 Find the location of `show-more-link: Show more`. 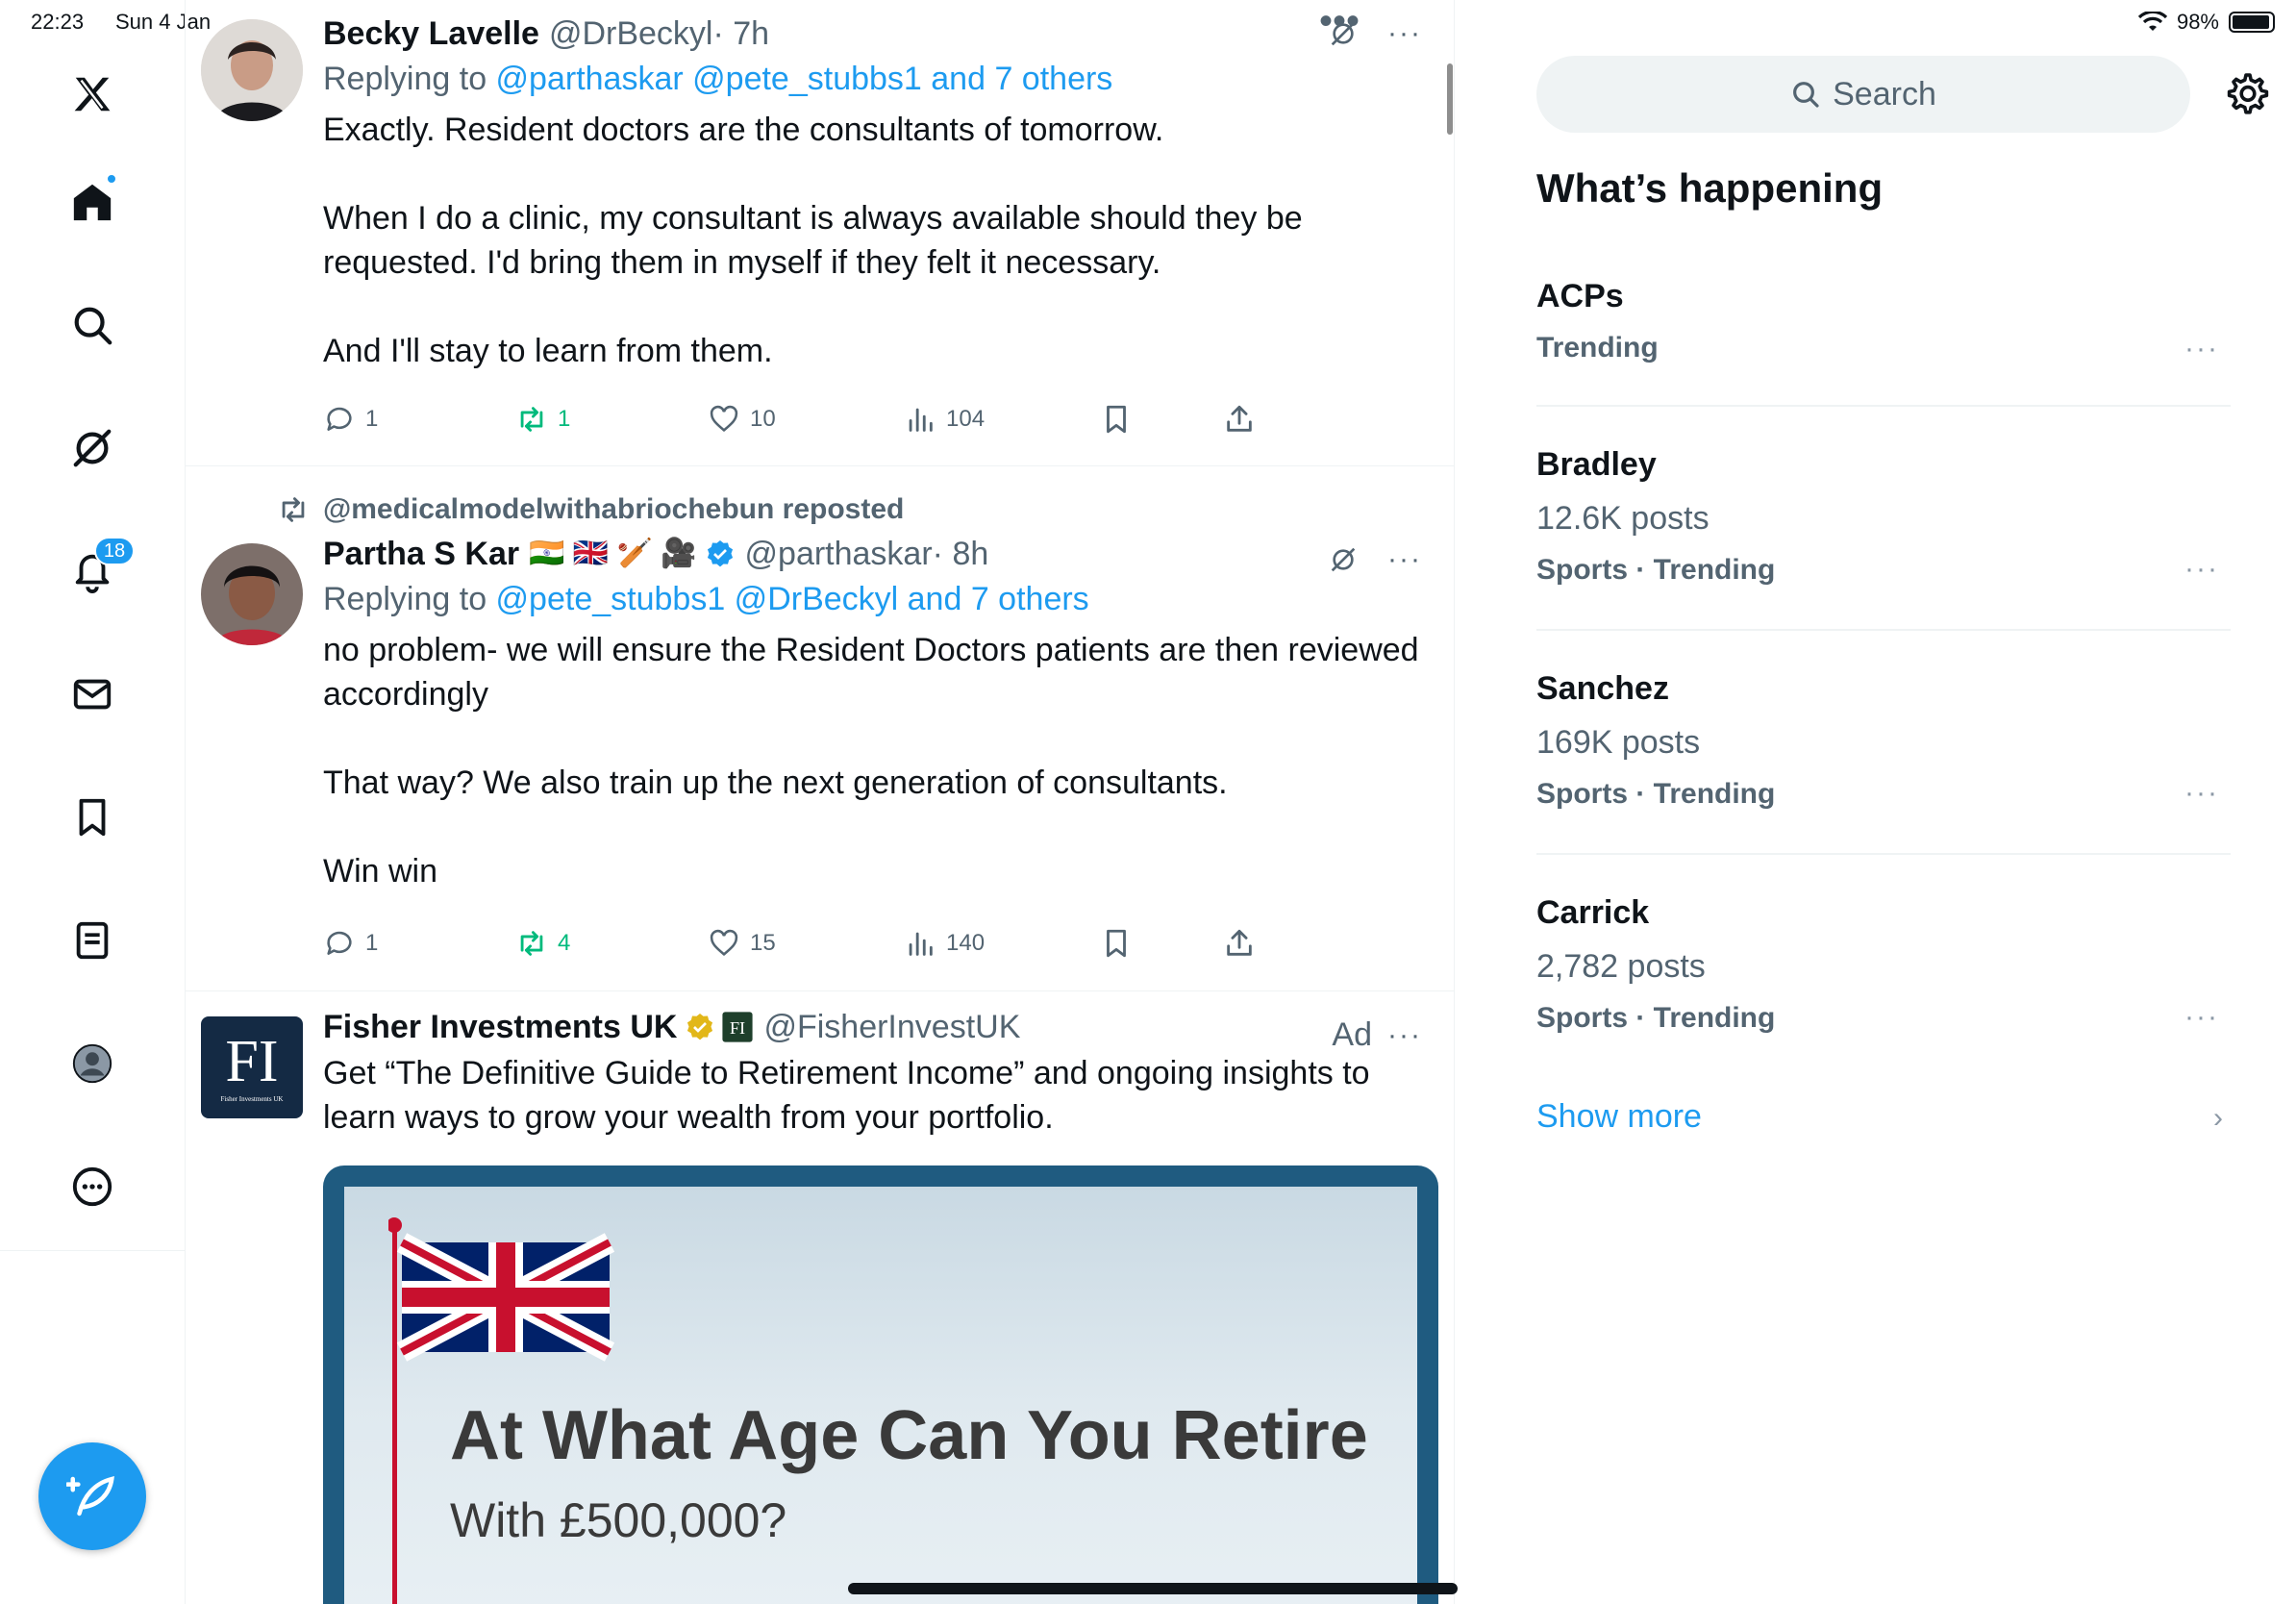

show-more-link: Show more is located at coordinates (1619, 1117).